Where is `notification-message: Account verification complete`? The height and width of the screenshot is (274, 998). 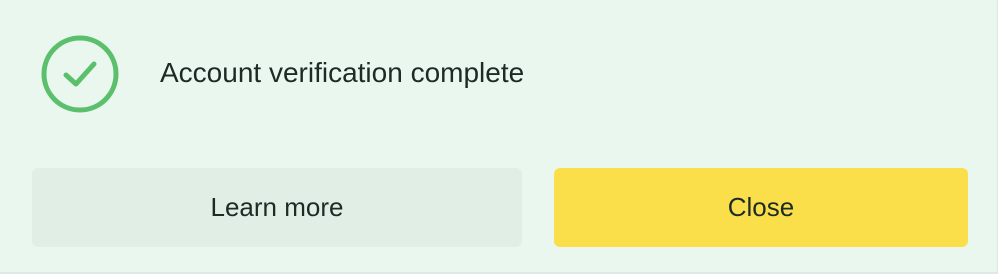 notification-message: Account verification complete is located at coordinates (342, 72).